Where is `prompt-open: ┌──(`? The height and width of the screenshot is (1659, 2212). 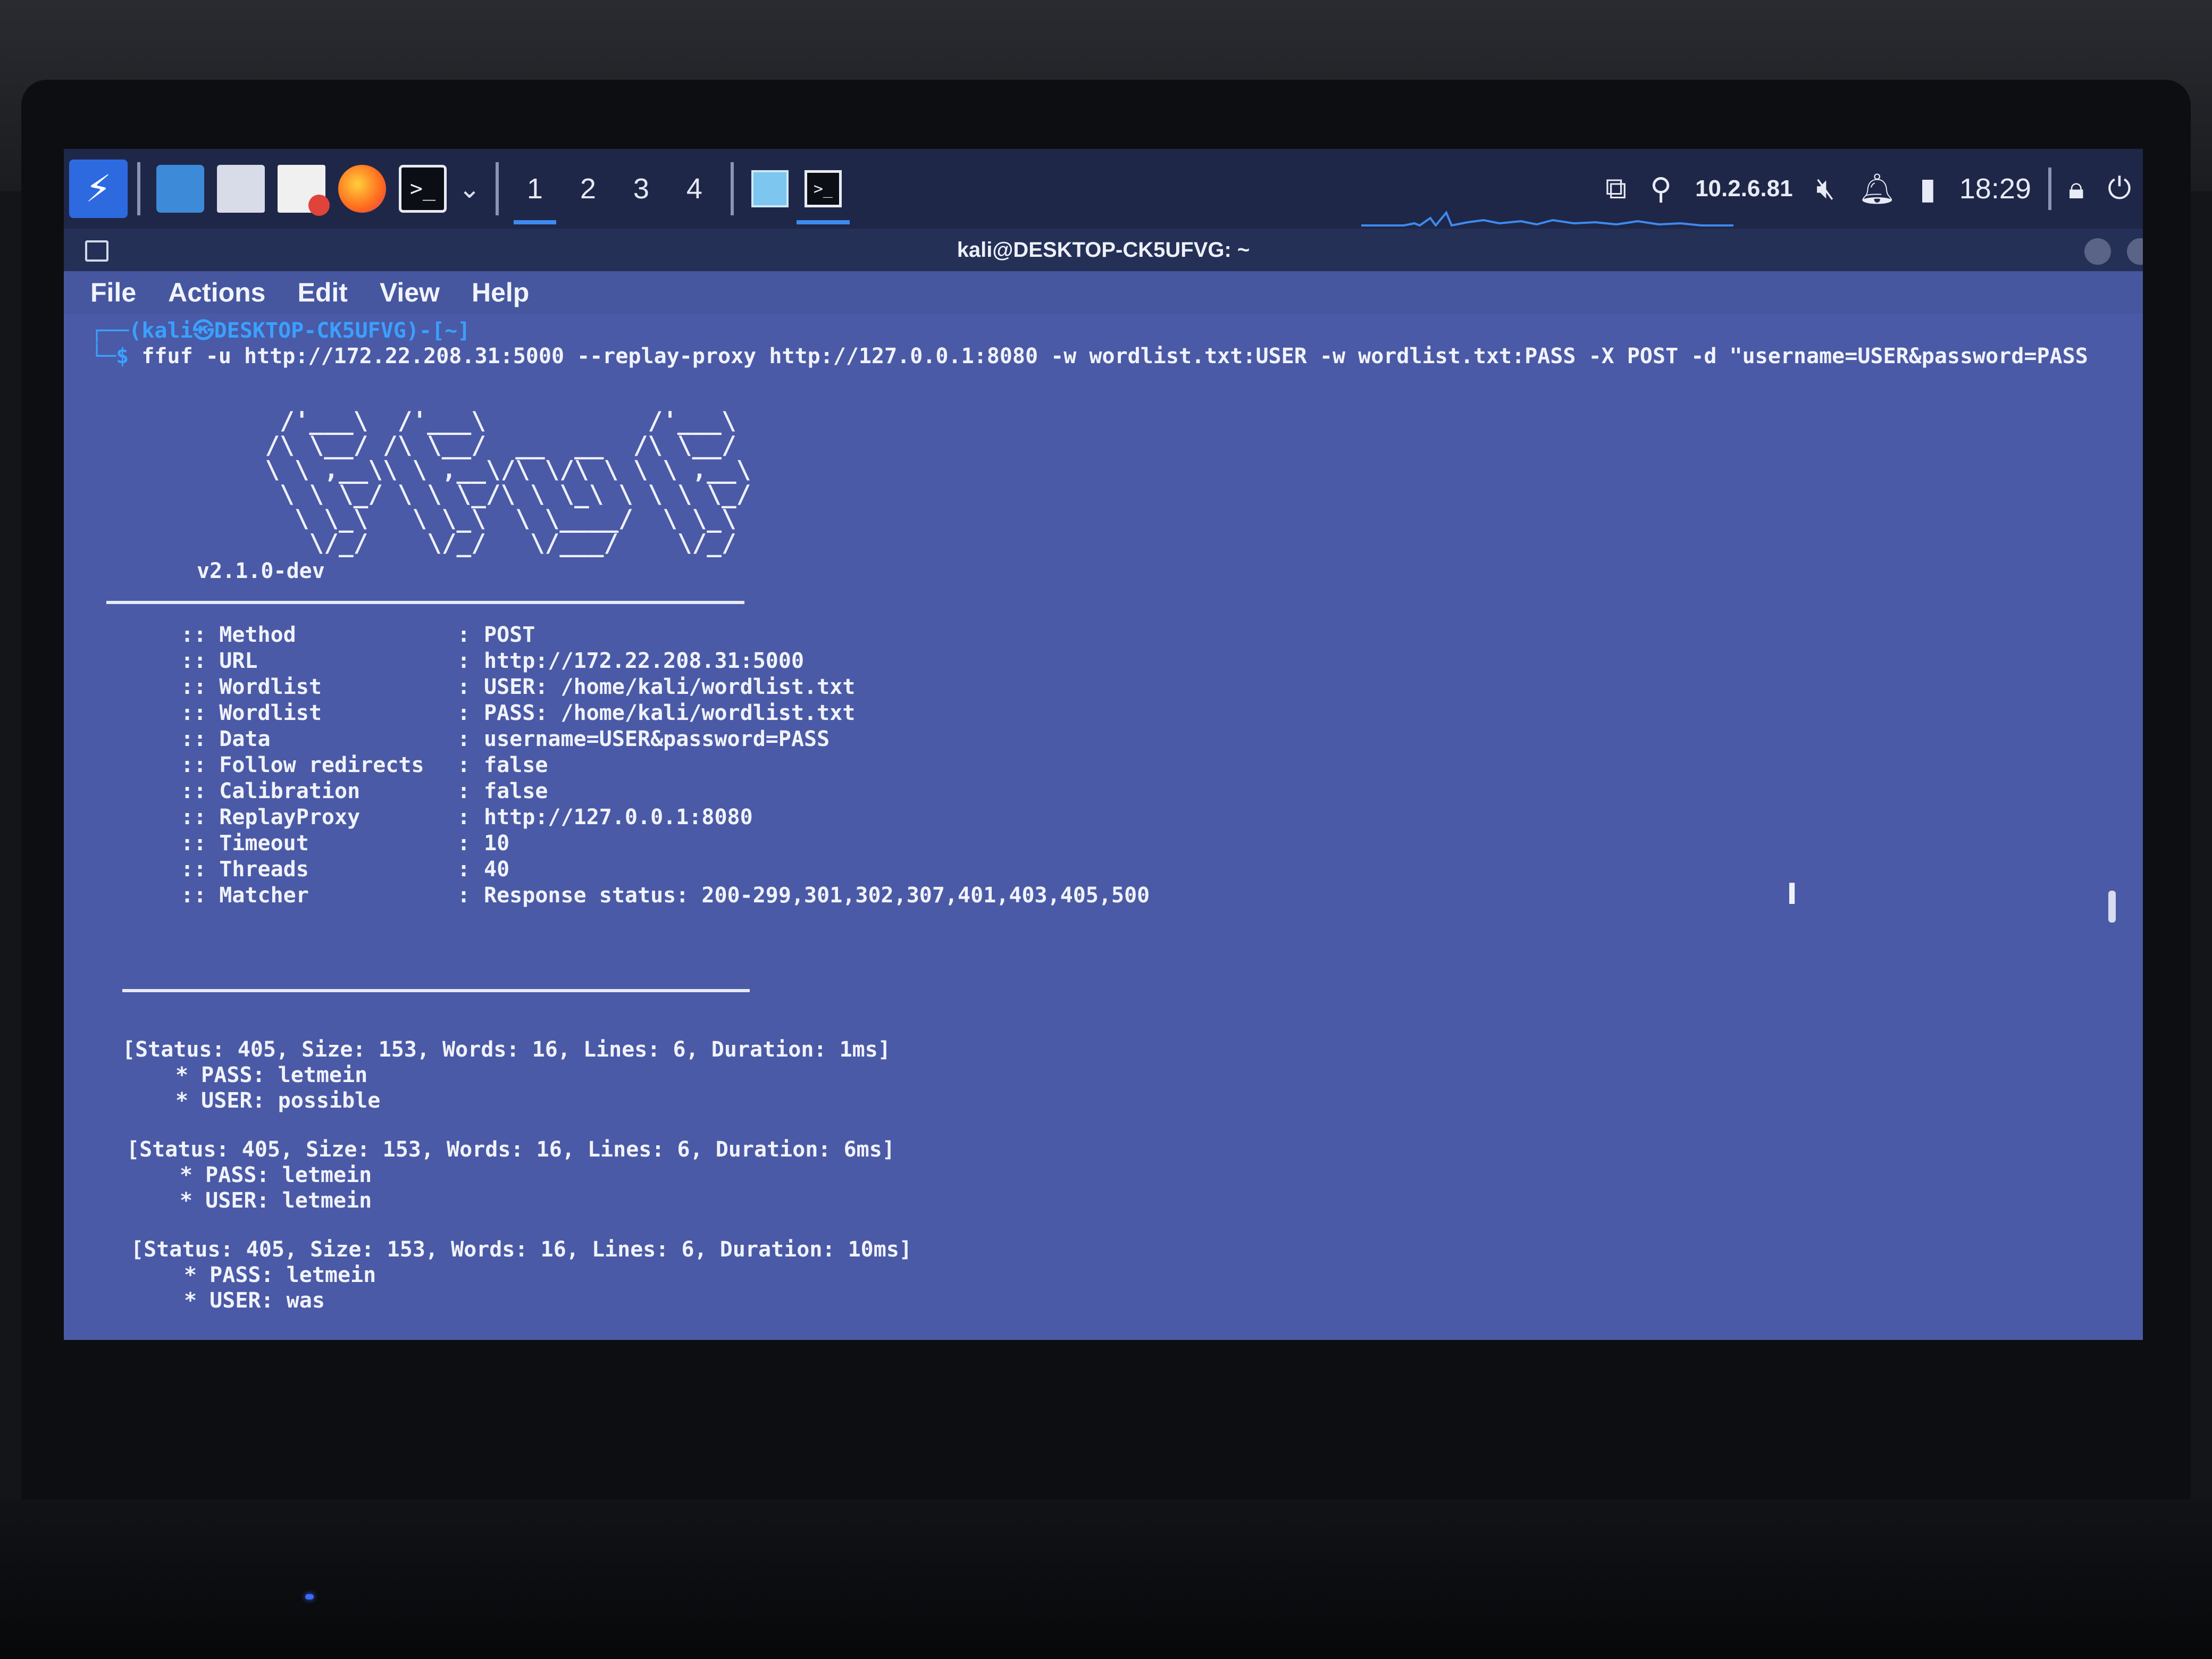
prompt-open: ┌──( is located at coordinates (116, 331).